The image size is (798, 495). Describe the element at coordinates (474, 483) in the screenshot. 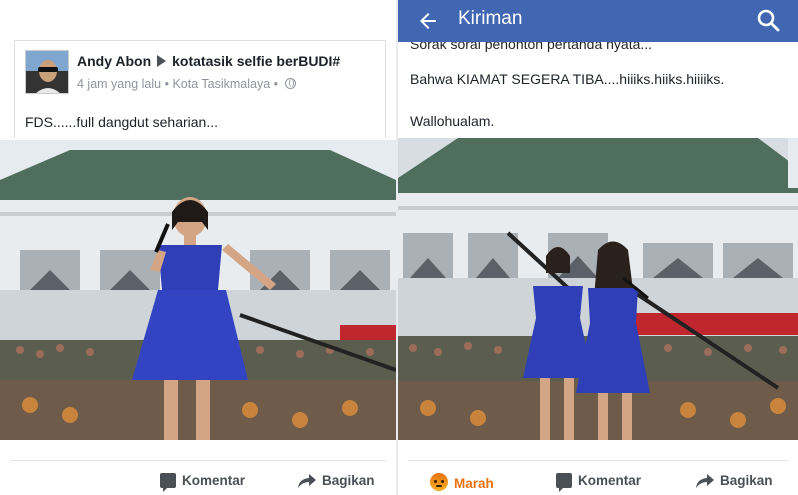

I see `reaction-label: Marah` at that location.